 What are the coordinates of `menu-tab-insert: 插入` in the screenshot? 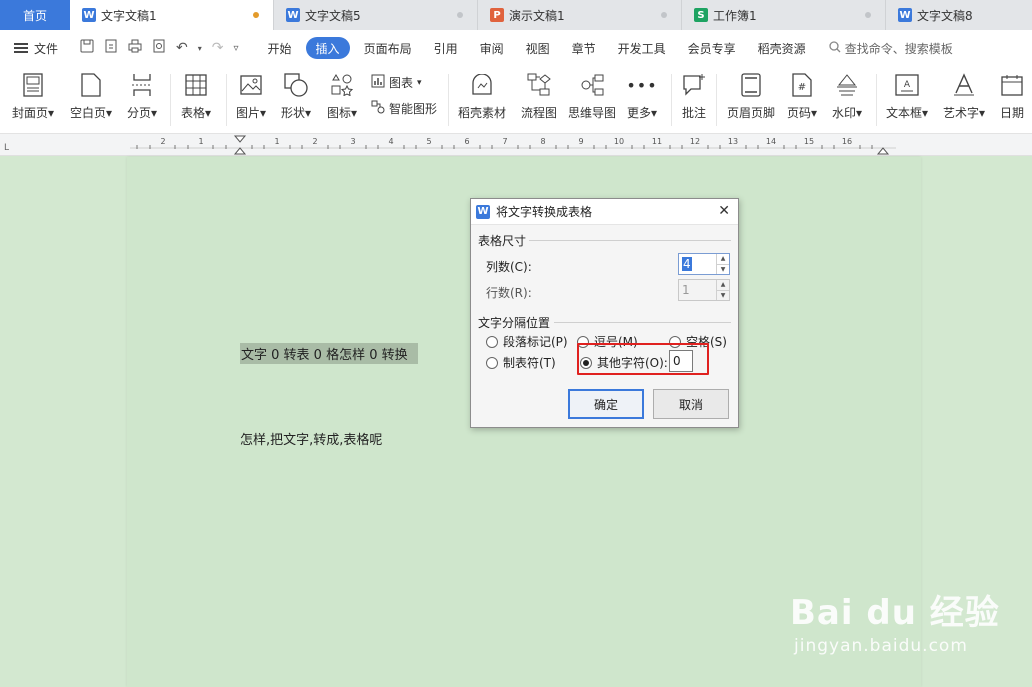 It's located at (327, 48).